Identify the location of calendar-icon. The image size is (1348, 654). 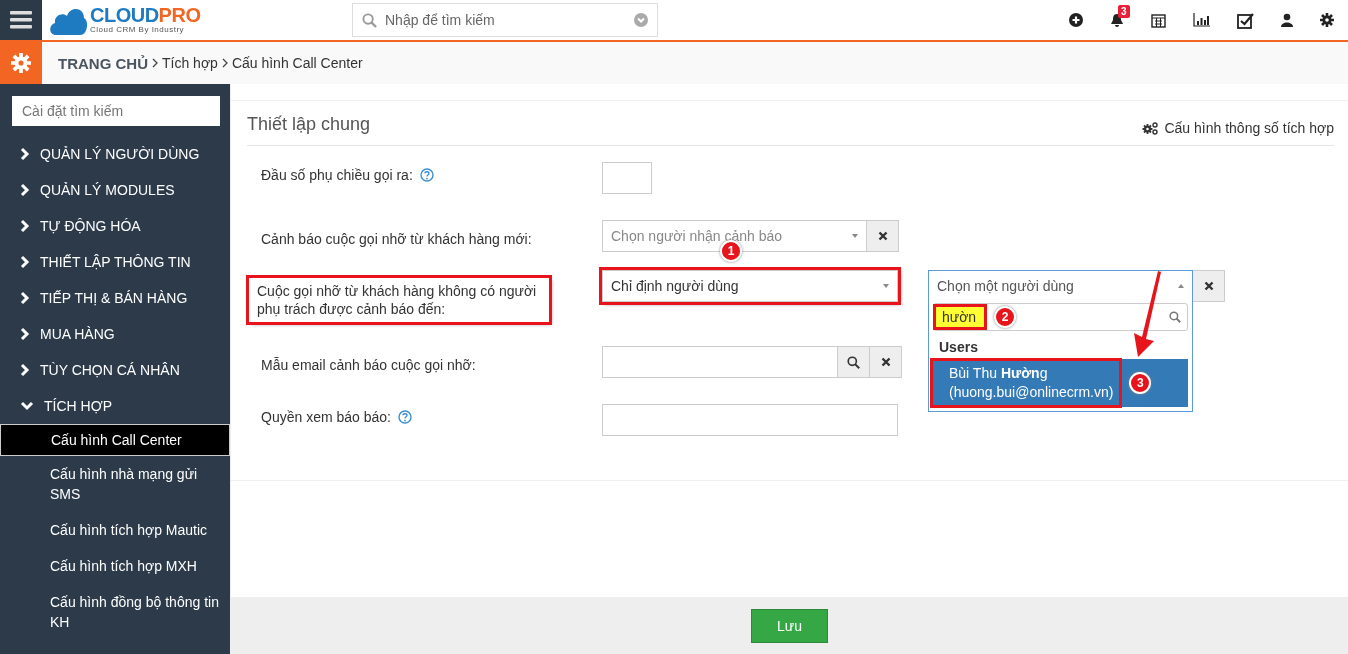
(1158, 20).